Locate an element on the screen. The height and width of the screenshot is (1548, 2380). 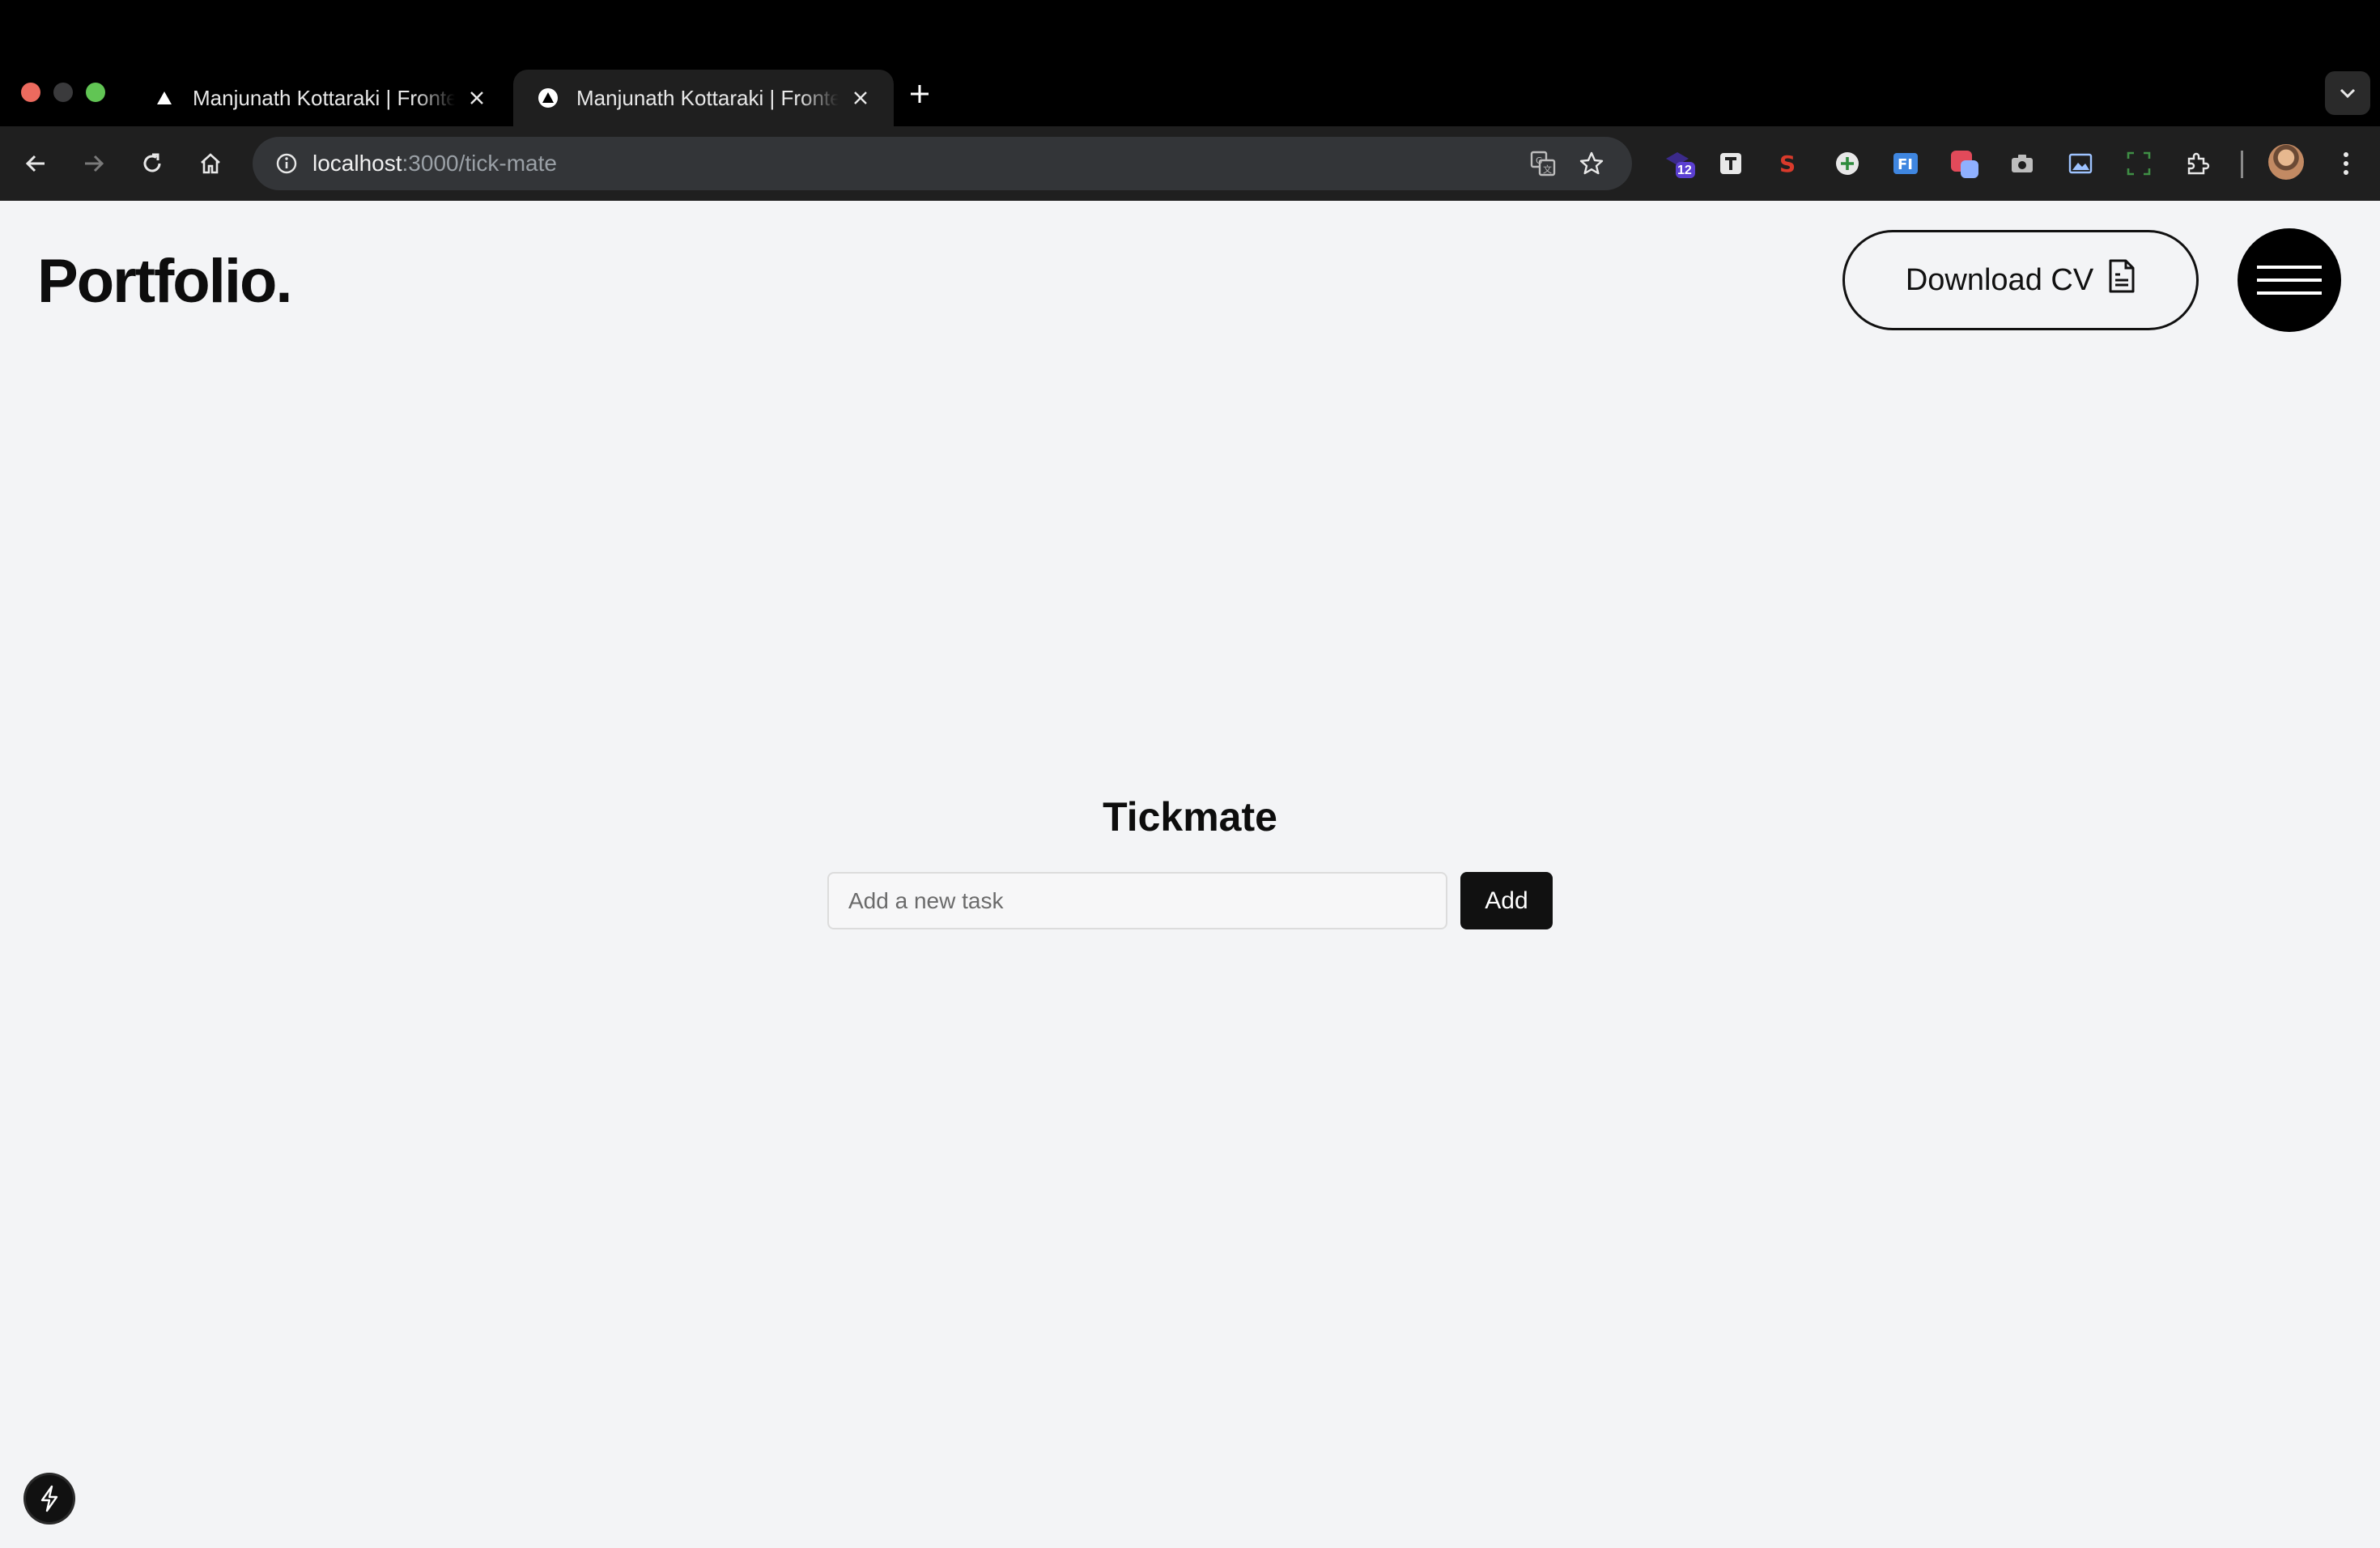
profile-avatar is located at coordinates (2286, 162).